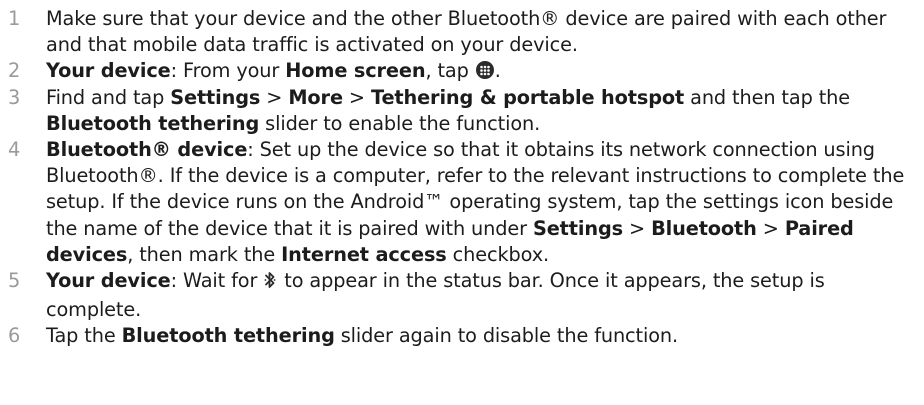  Describe the element at coordinates (355, 71) in the screenshot. I see `home-screen-label: Home screen` at that location.